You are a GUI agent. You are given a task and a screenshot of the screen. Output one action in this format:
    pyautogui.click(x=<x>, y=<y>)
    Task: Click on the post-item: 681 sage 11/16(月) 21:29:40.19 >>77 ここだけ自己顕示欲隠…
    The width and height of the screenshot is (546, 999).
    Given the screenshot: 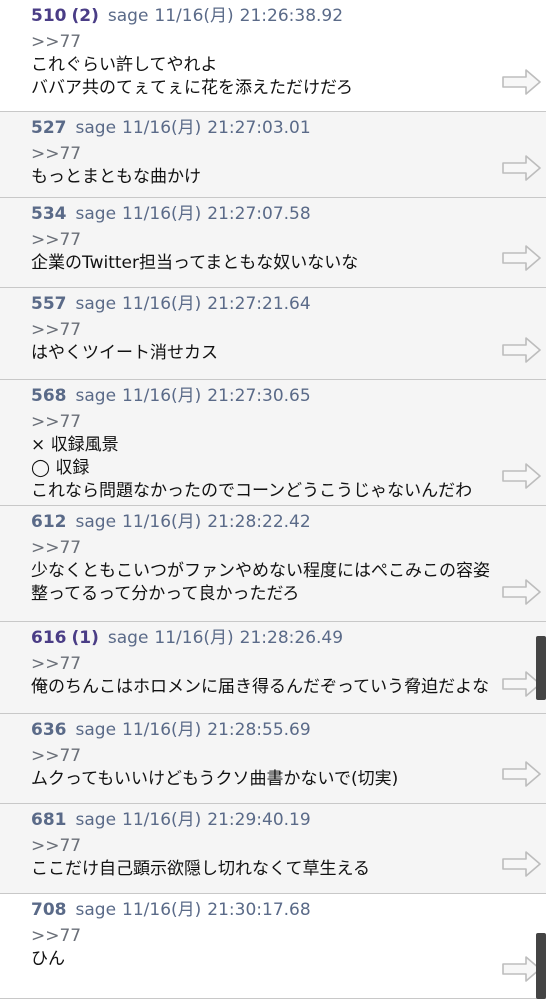 What is the action you would take?
    pyautogui.click(x=273, y=849)
    